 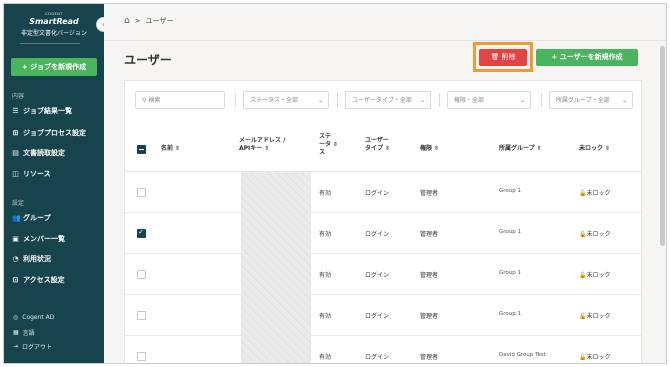 What do you see at coordinates (37, 259) in the screenshot?
I see `sidebar-item-label: 利用状況` at bounding box center [37, 259].